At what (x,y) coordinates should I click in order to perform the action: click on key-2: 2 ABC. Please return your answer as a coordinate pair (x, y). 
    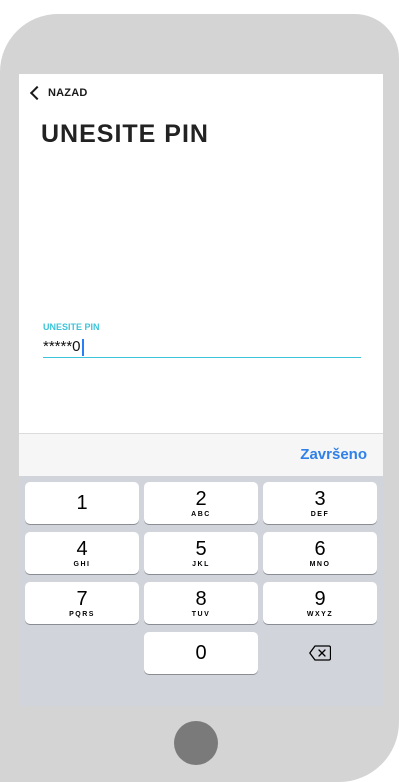
    Looking at the image, I should click on (201, 503).